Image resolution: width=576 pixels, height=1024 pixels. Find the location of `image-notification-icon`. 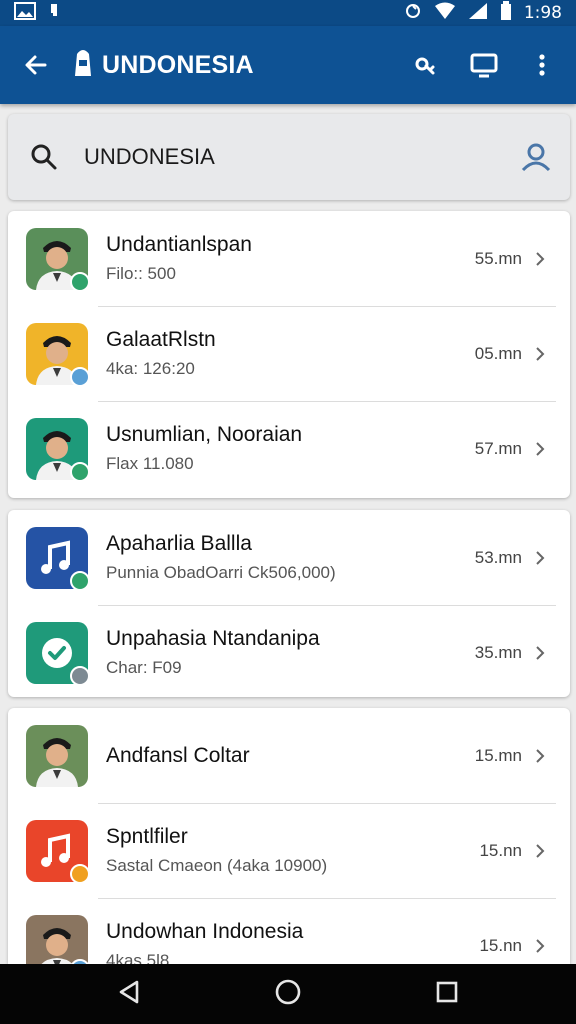

image-notification-icon is located at coordinates (25, 13).